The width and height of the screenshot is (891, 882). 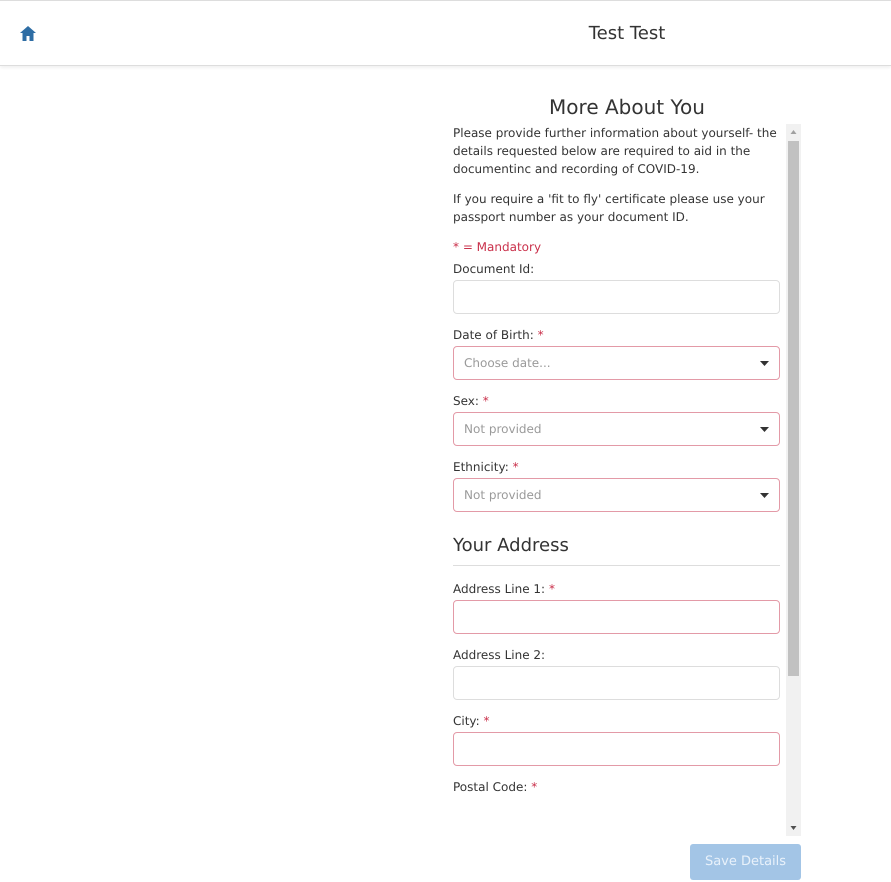 What do you see at coordinates (490, 787) in the screenshot?
I see `field-label: Postal Code:` at bounding box center [490, 787].